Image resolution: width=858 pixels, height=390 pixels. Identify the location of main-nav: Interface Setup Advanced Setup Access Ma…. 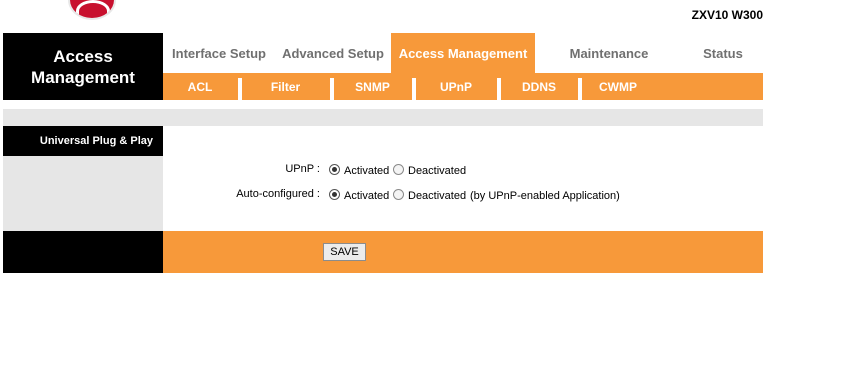
(463, 53).